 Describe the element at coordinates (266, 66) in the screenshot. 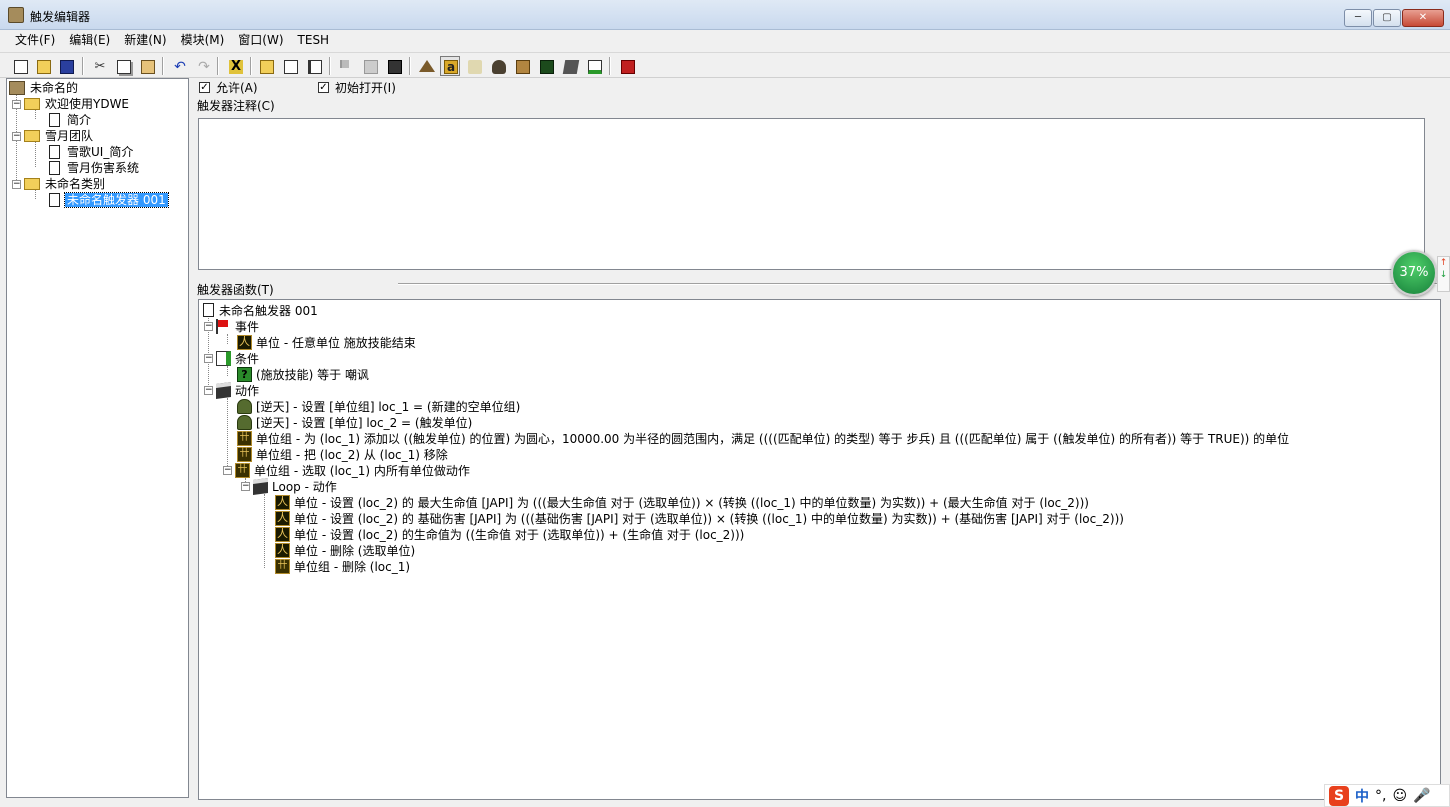

I see `new-category-button` at that location.